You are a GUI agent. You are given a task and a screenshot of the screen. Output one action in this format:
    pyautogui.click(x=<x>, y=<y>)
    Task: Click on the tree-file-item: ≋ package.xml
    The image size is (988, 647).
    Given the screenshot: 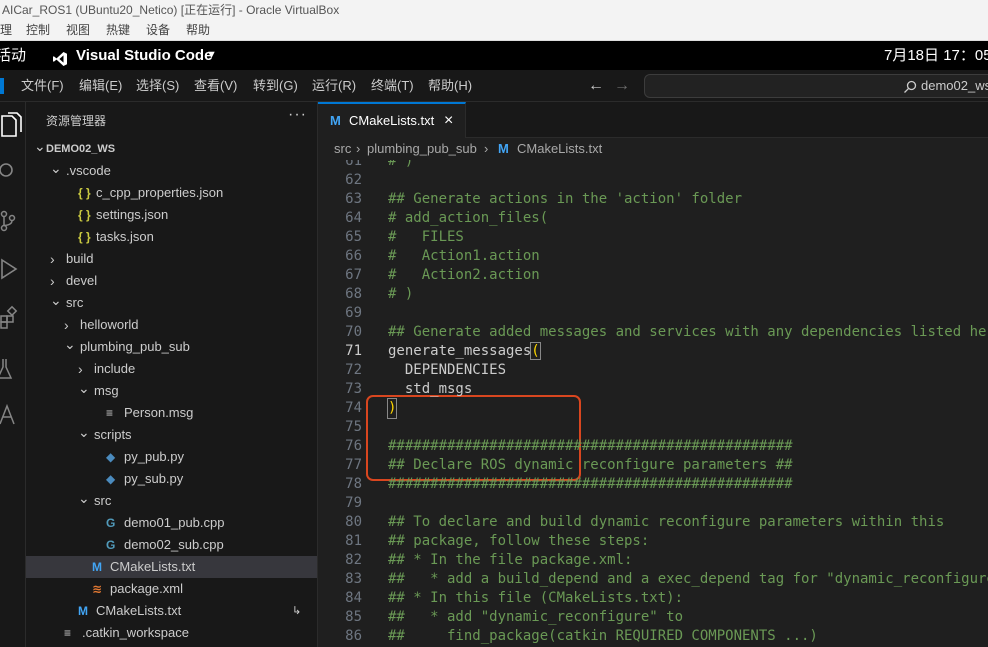 What is the action you would take?
    pyautogui.click(x=171, y=589)
    